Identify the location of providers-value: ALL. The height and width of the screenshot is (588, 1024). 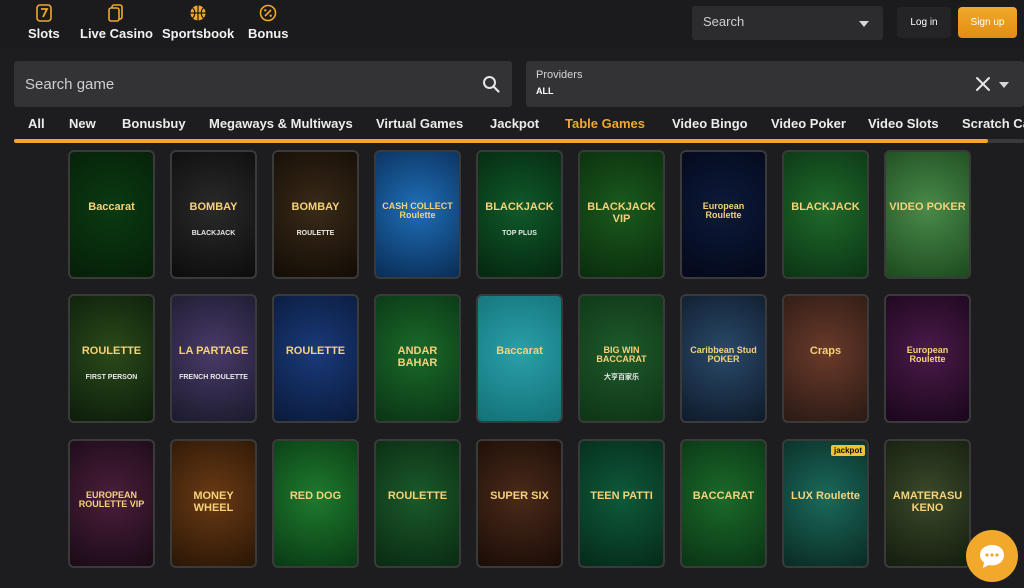
(545, 91).